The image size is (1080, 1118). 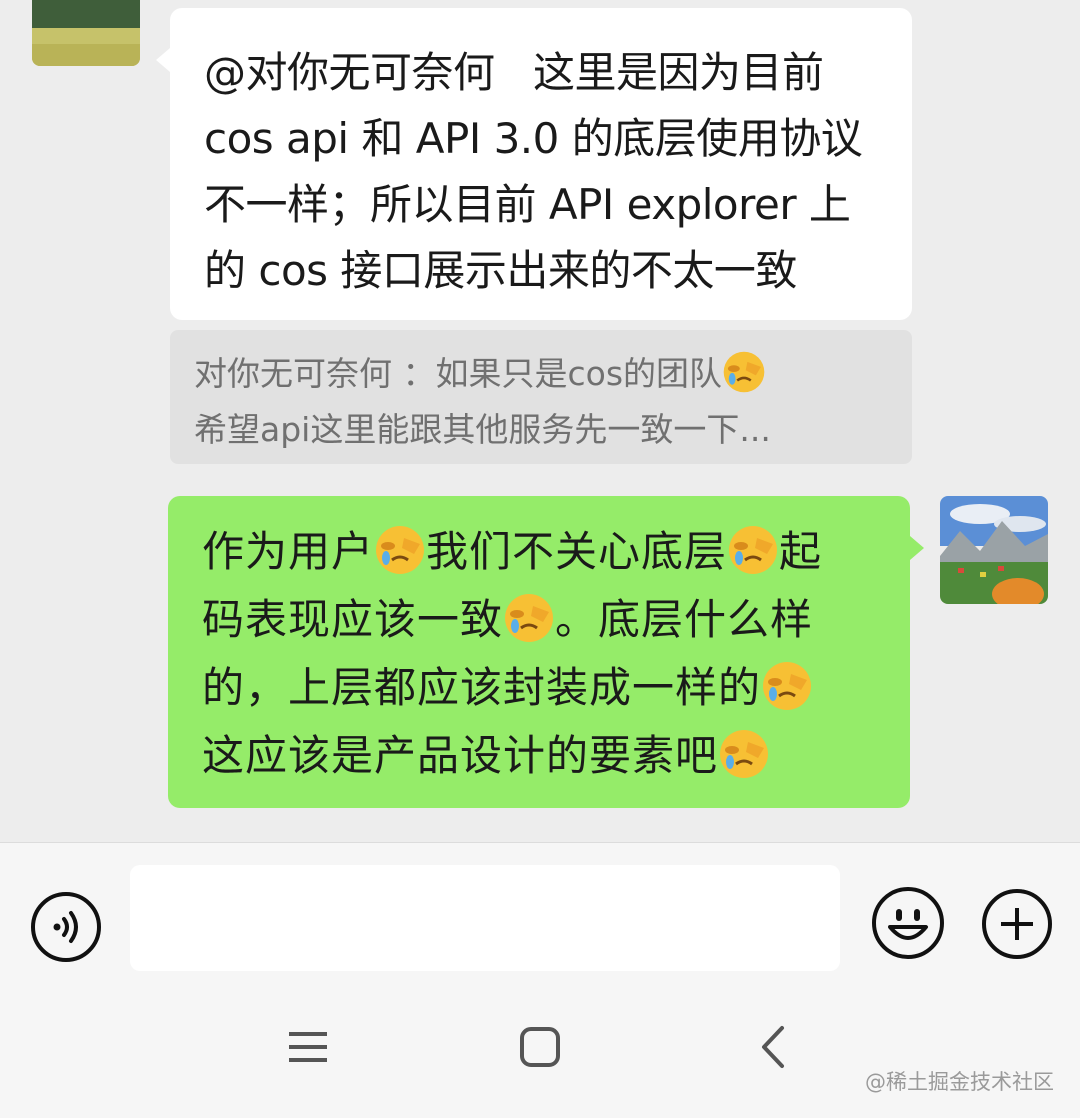 I want to click on contact-avatar, so click(x=86, y=33).